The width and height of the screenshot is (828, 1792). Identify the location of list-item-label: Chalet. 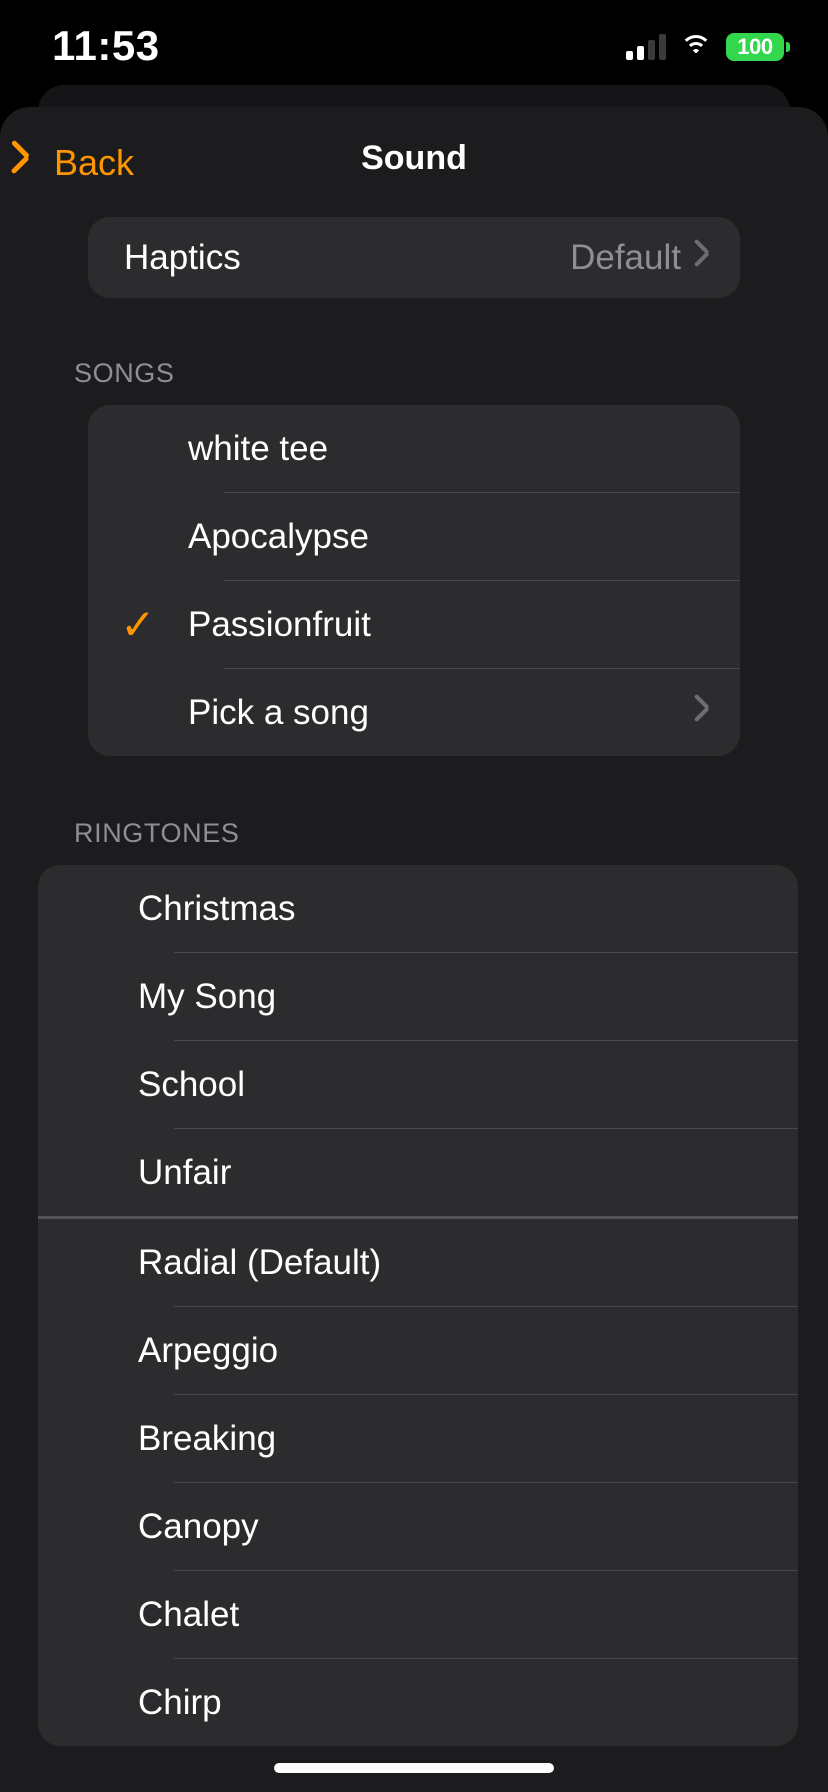
(189, 1614).